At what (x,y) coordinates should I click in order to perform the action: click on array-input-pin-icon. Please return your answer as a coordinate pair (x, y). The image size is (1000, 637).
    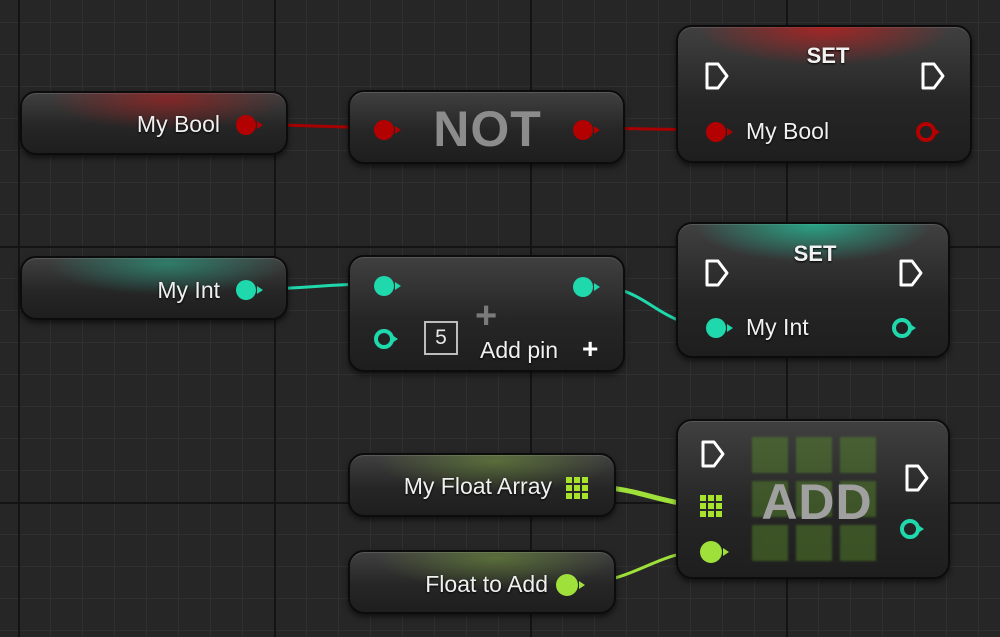
    Looking at the image, I should click on (711, 506).